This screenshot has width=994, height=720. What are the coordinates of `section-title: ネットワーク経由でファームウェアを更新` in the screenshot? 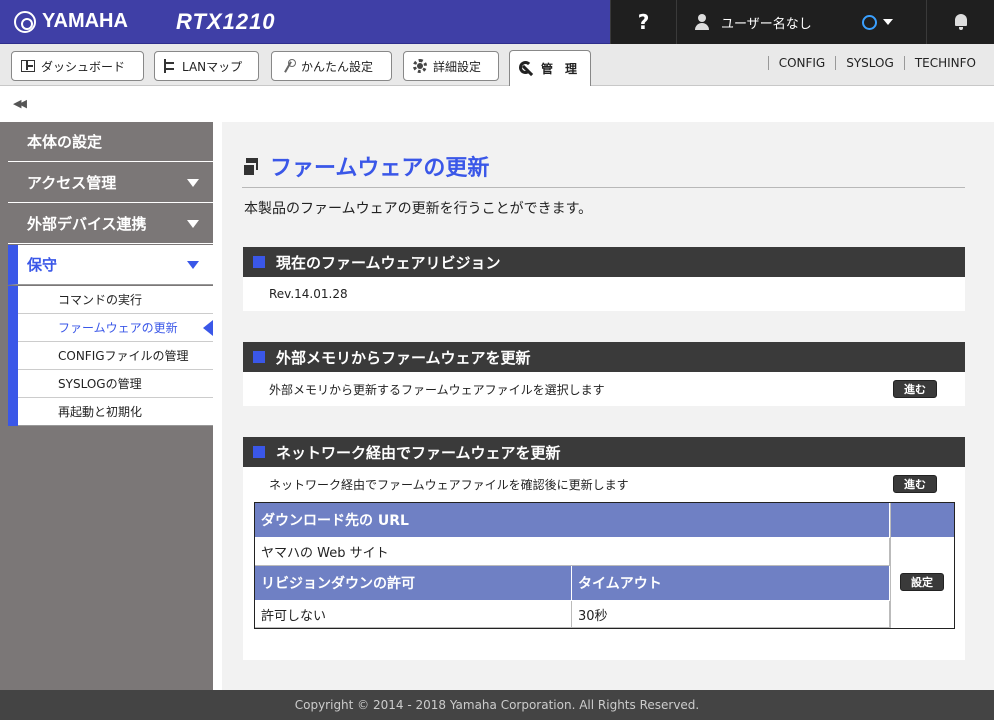 It's located at (418, 452).